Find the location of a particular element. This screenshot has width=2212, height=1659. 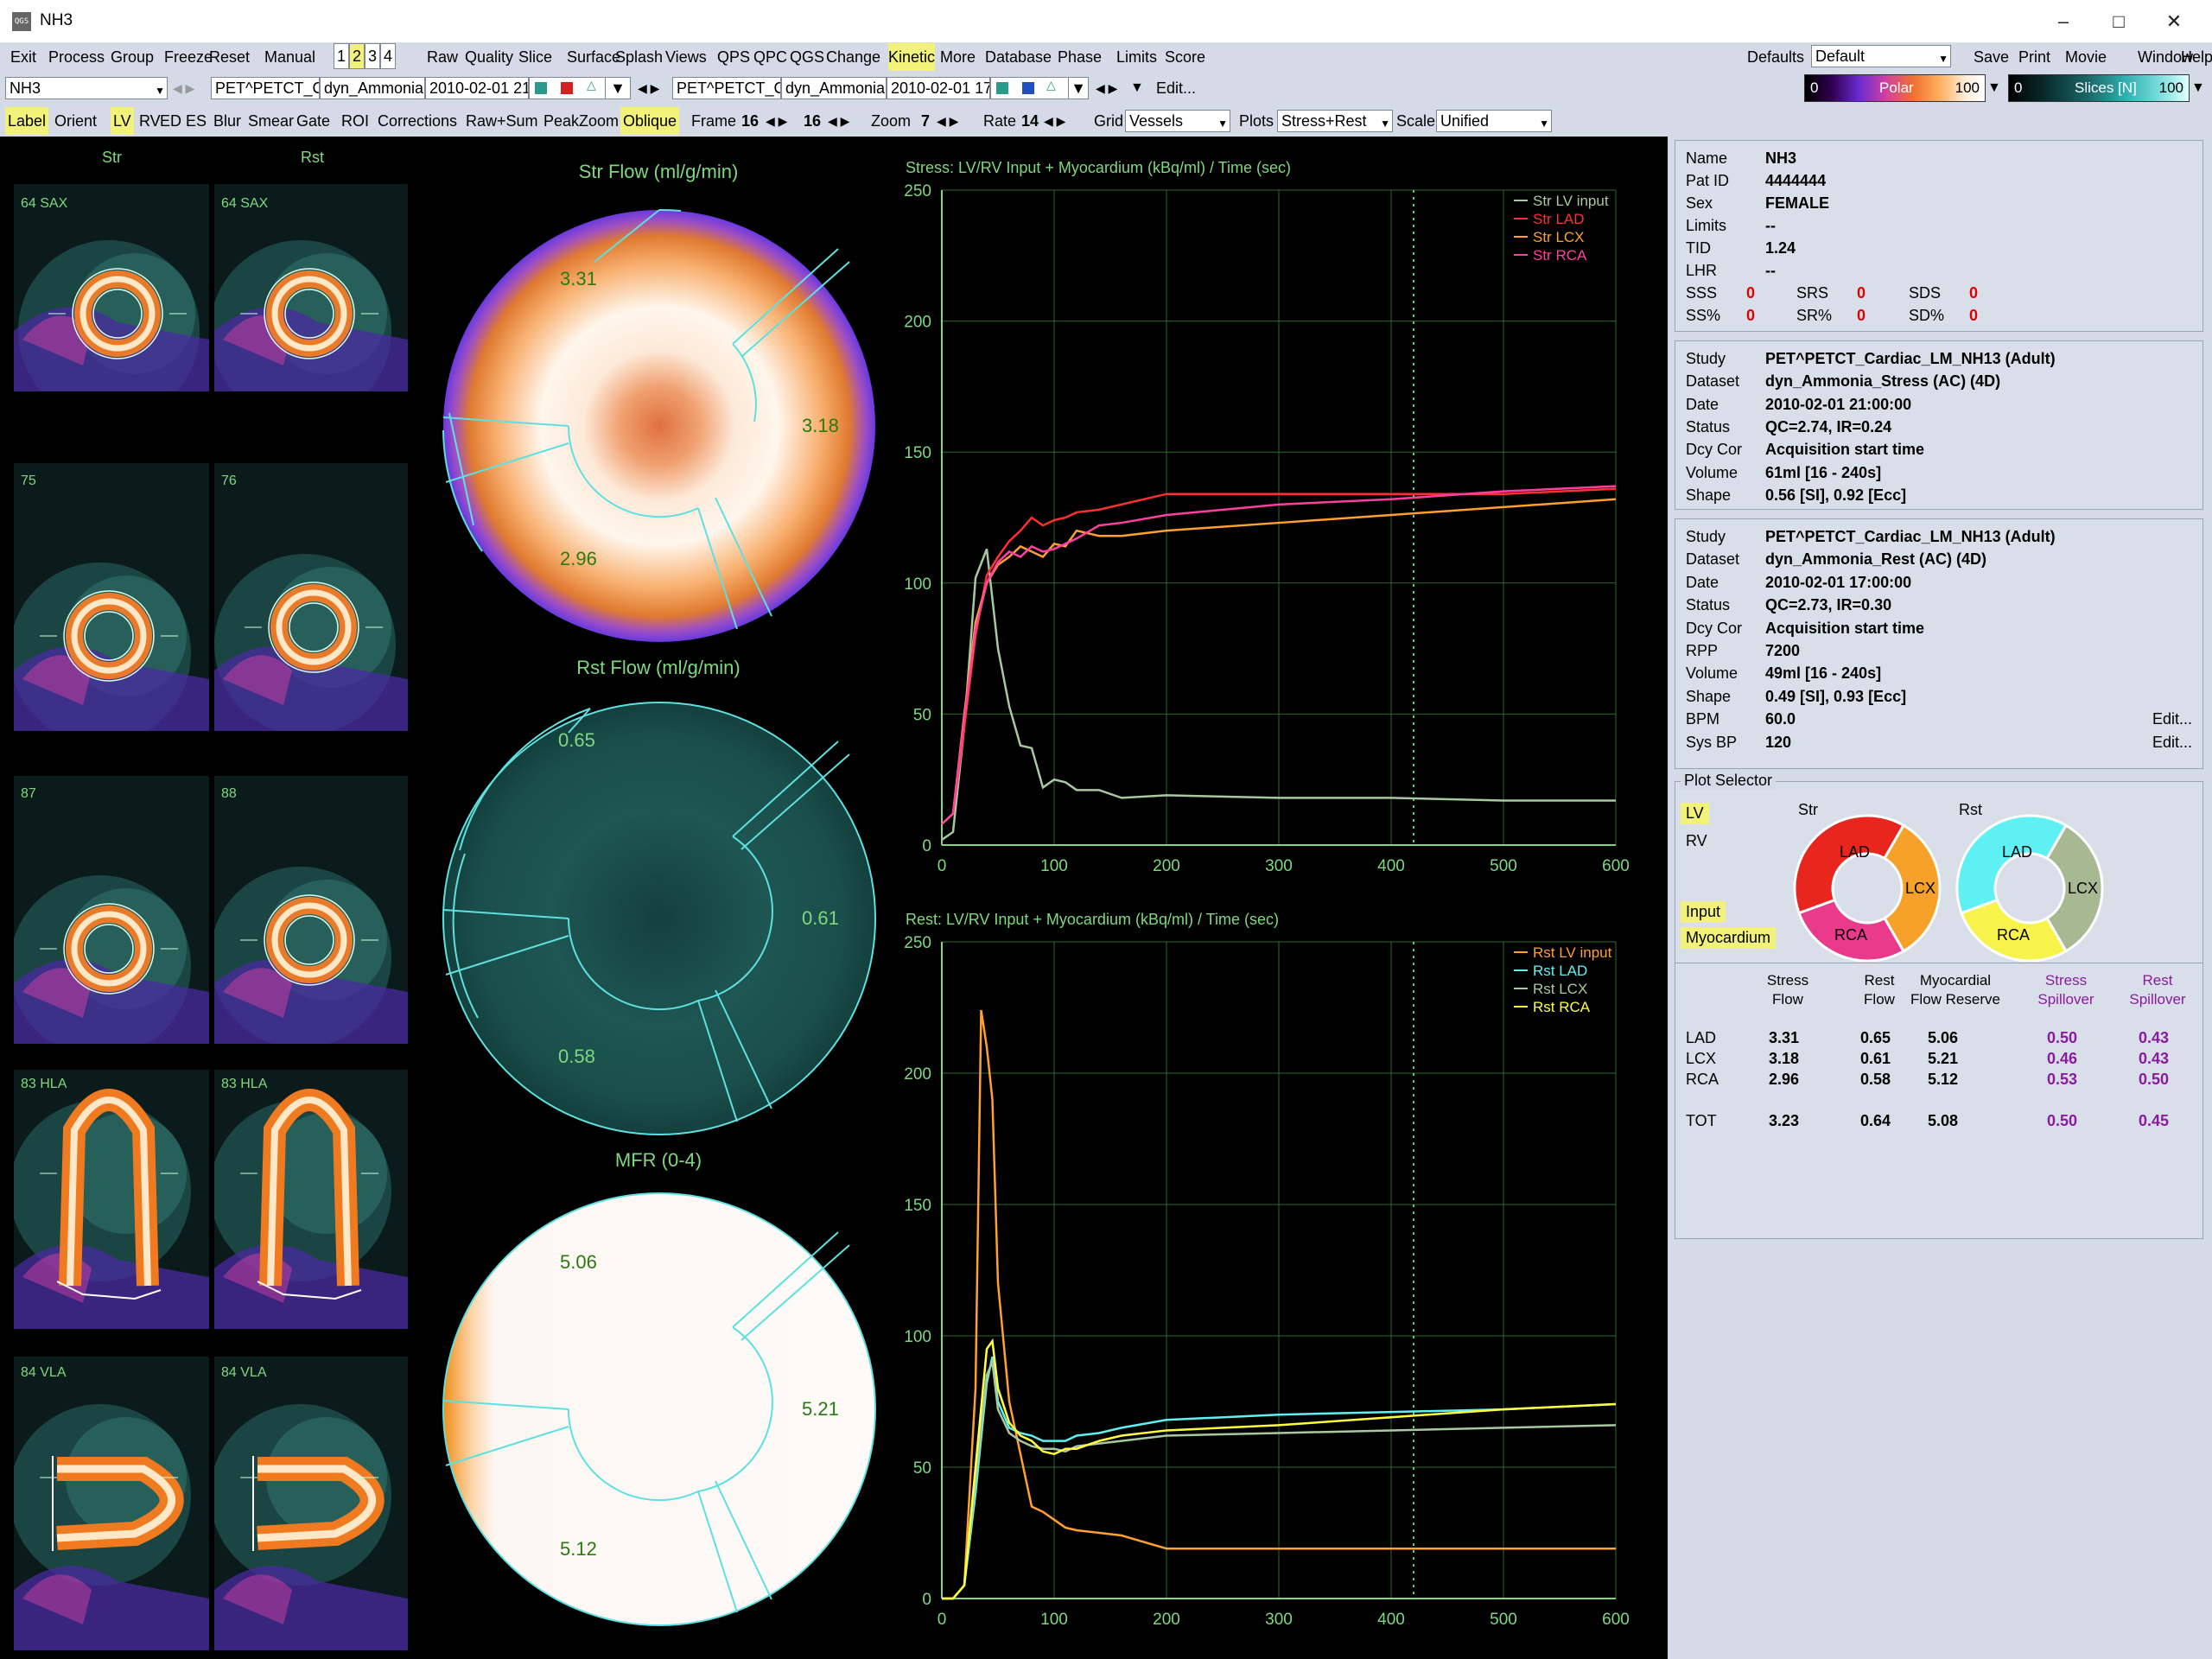

menu-splash: Splash is located at coordinates (639, 57).